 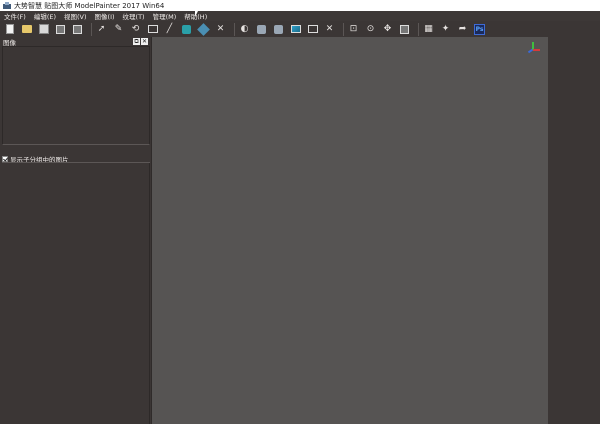 What do you see at coordinates (536, 50) in the screenshot?
I see `axis-x` at bounding box center [536, 50].